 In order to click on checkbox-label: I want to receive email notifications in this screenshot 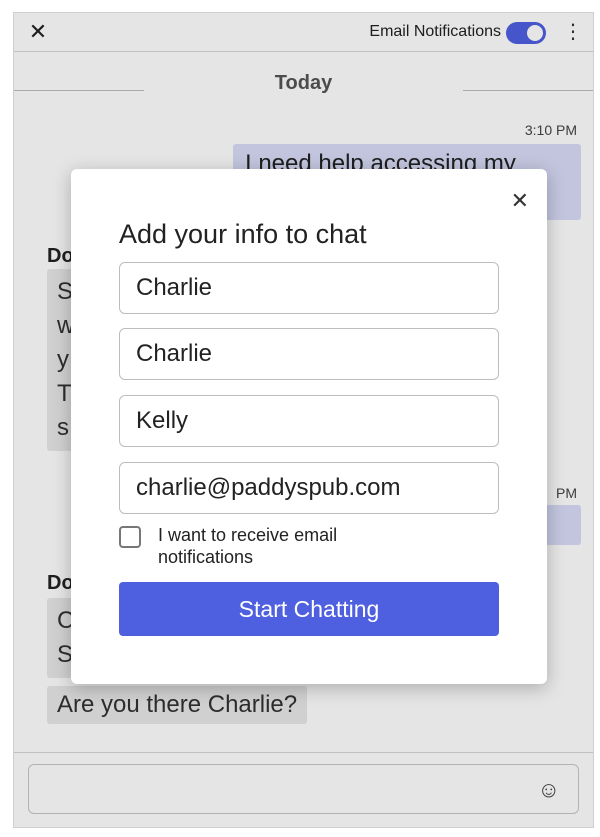, I will do `click(248, 546)`.